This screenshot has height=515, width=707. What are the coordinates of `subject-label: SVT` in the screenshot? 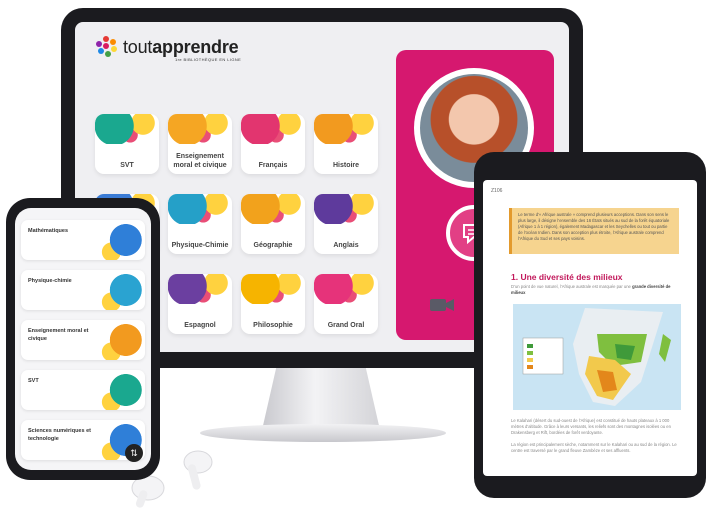 It's located at (127, 165).